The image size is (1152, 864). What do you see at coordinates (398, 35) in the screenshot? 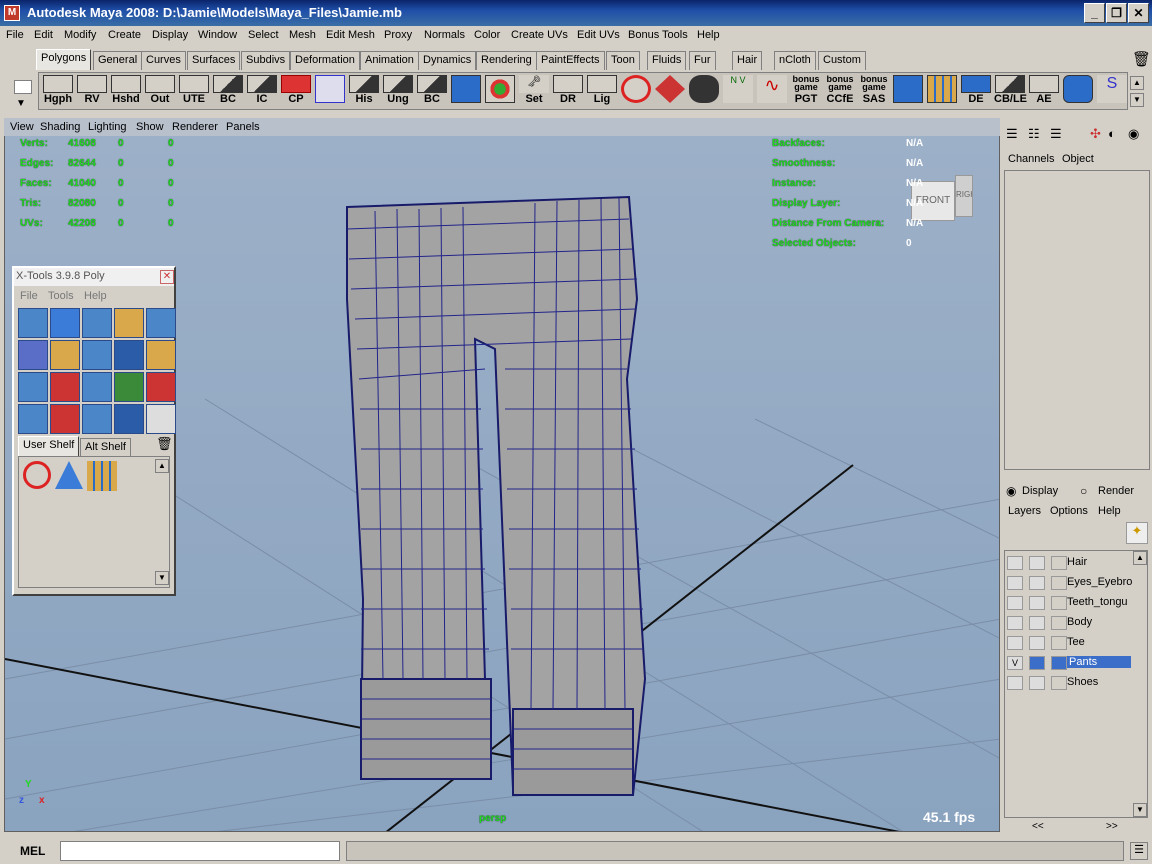
I see `menu-proxy: Proxy` at bounding box center [398, 35].